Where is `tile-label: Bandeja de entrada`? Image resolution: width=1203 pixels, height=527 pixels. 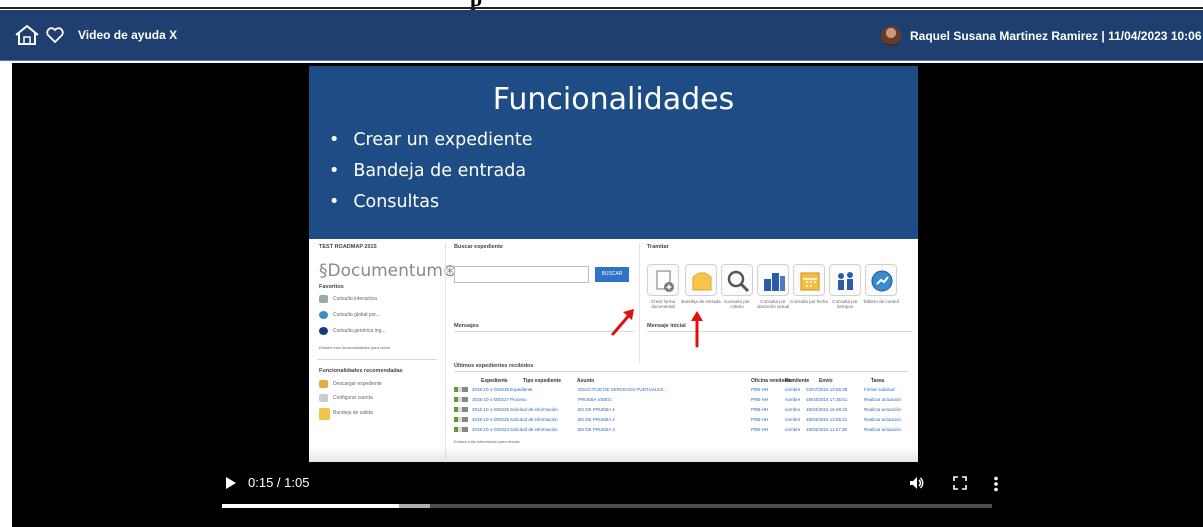 tile-label: Bandeja de entrada is located at coordinates (701, 301).